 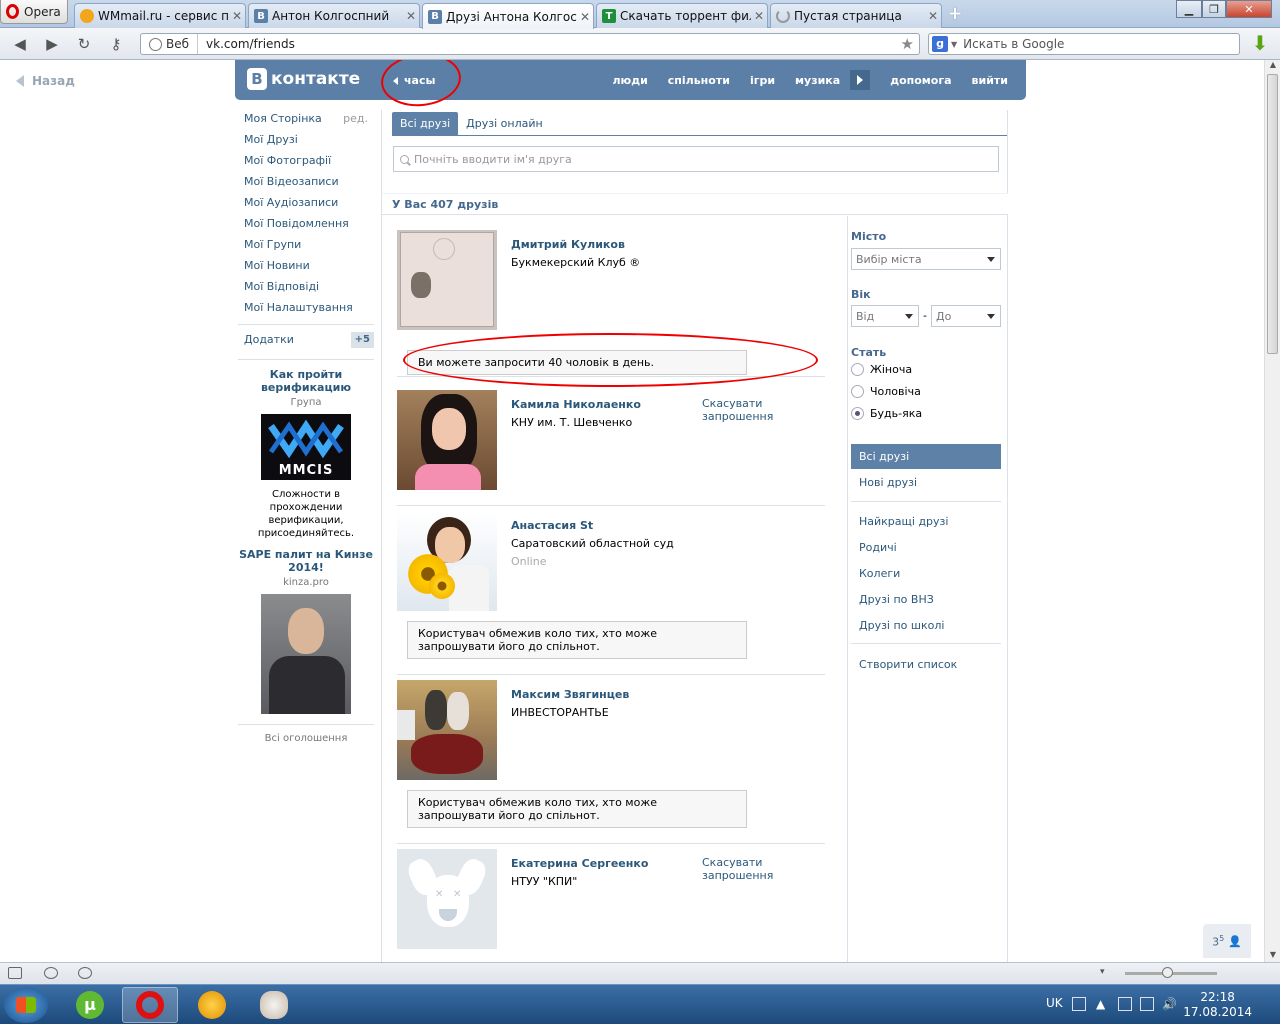 What do you see at coordinates (966, 316) in the screenshot?
I see `age-to-select: До` at bounding box center [966, 316].